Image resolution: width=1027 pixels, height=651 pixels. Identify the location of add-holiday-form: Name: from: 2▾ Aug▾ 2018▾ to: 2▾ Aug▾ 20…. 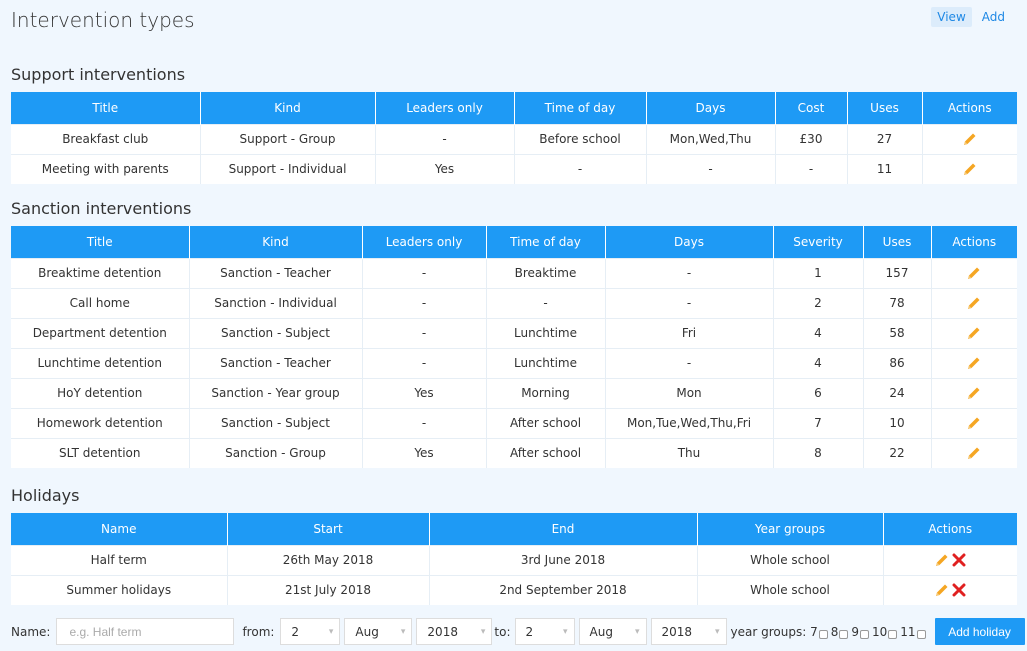
(518, 631).